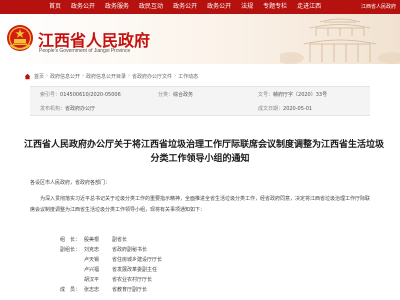  I want to click on breadcrumb-gov-info: 政府信息公开, so click(65, 76).